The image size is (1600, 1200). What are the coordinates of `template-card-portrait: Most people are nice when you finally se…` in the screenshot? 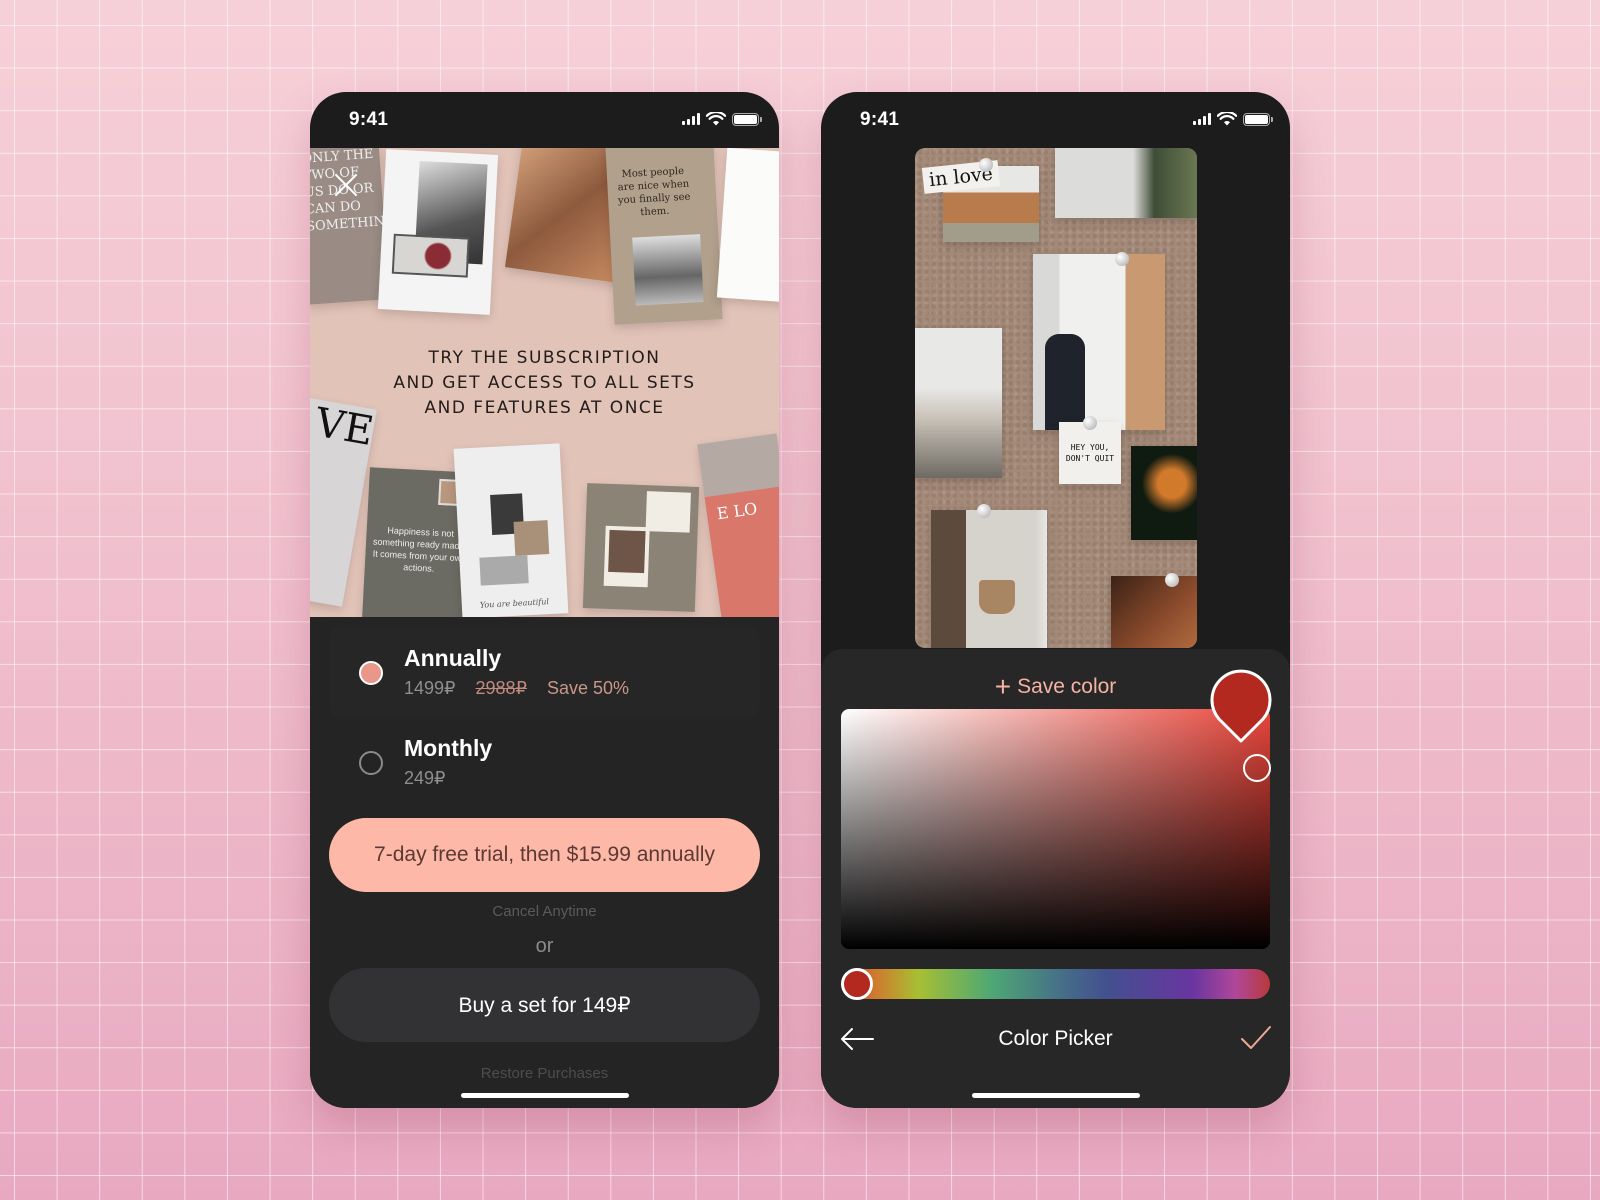 It's located at (664, 236).